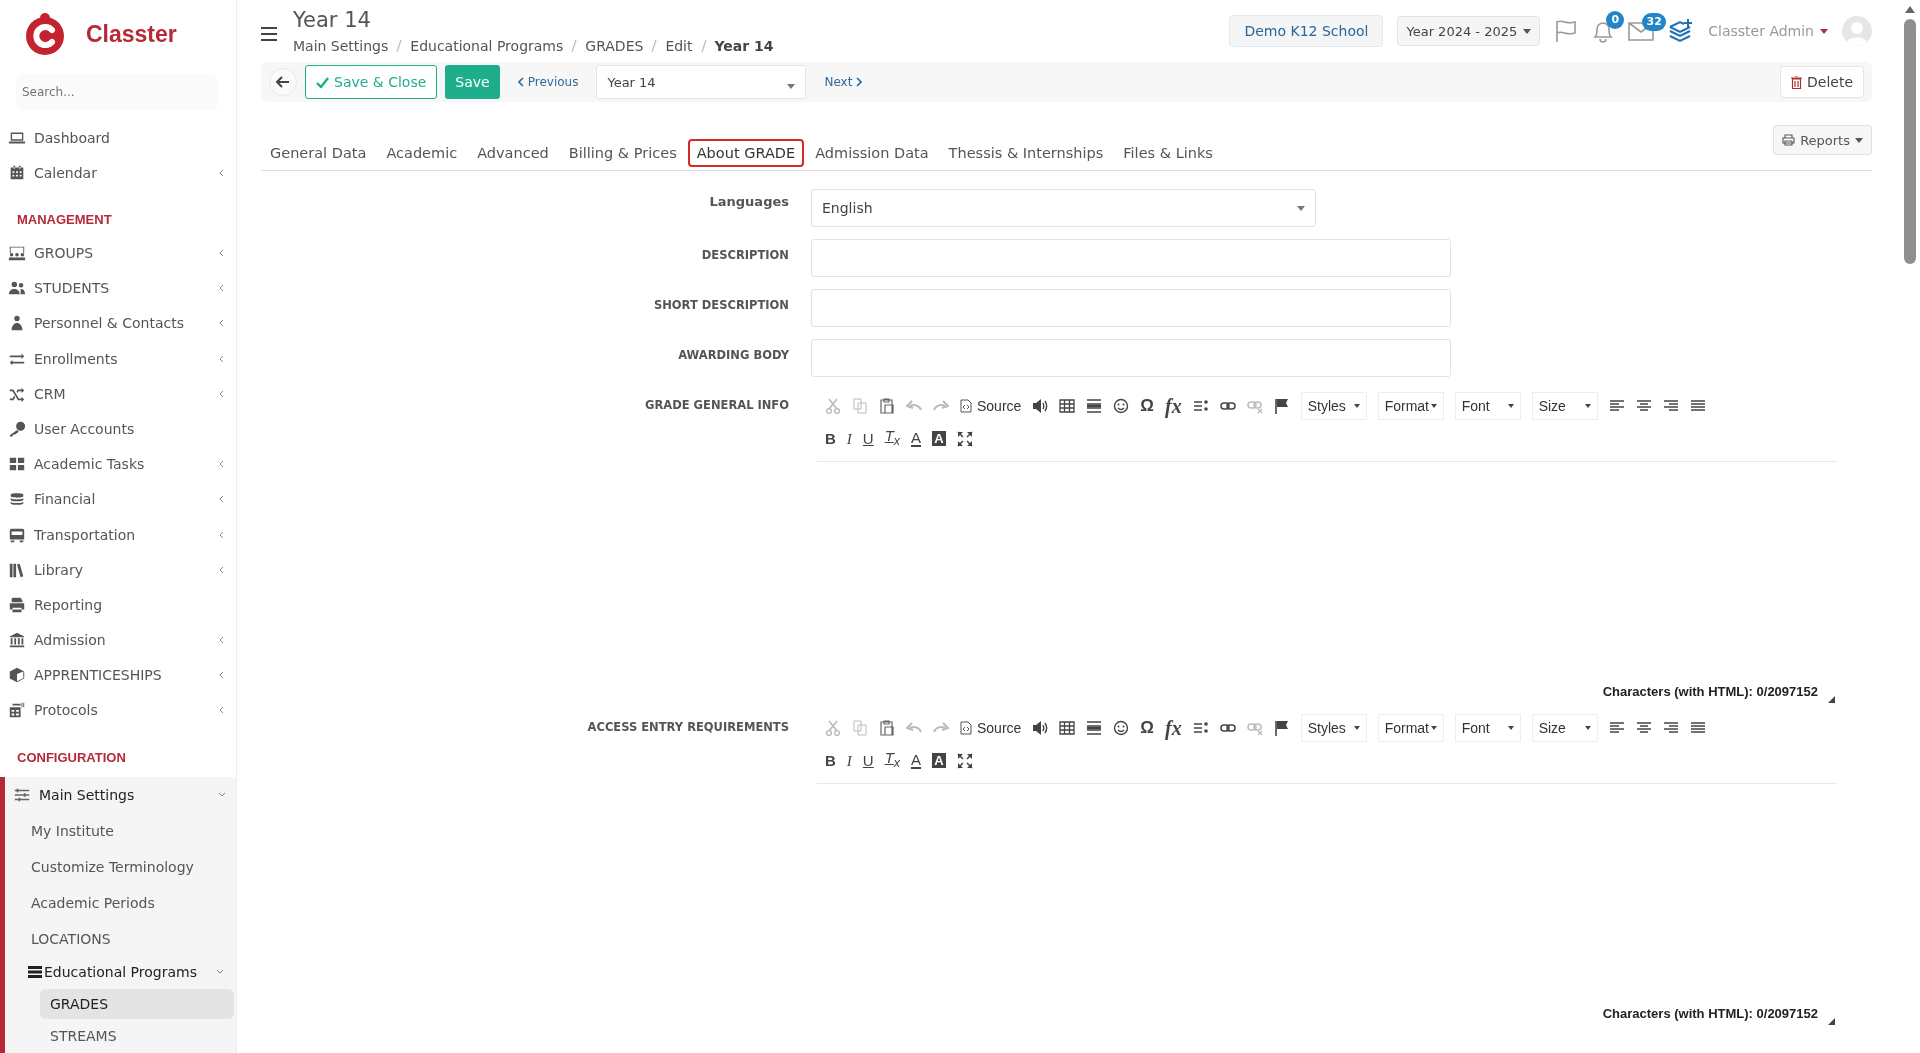  I want to click on nav-item: Reporting, so click(118, 605).